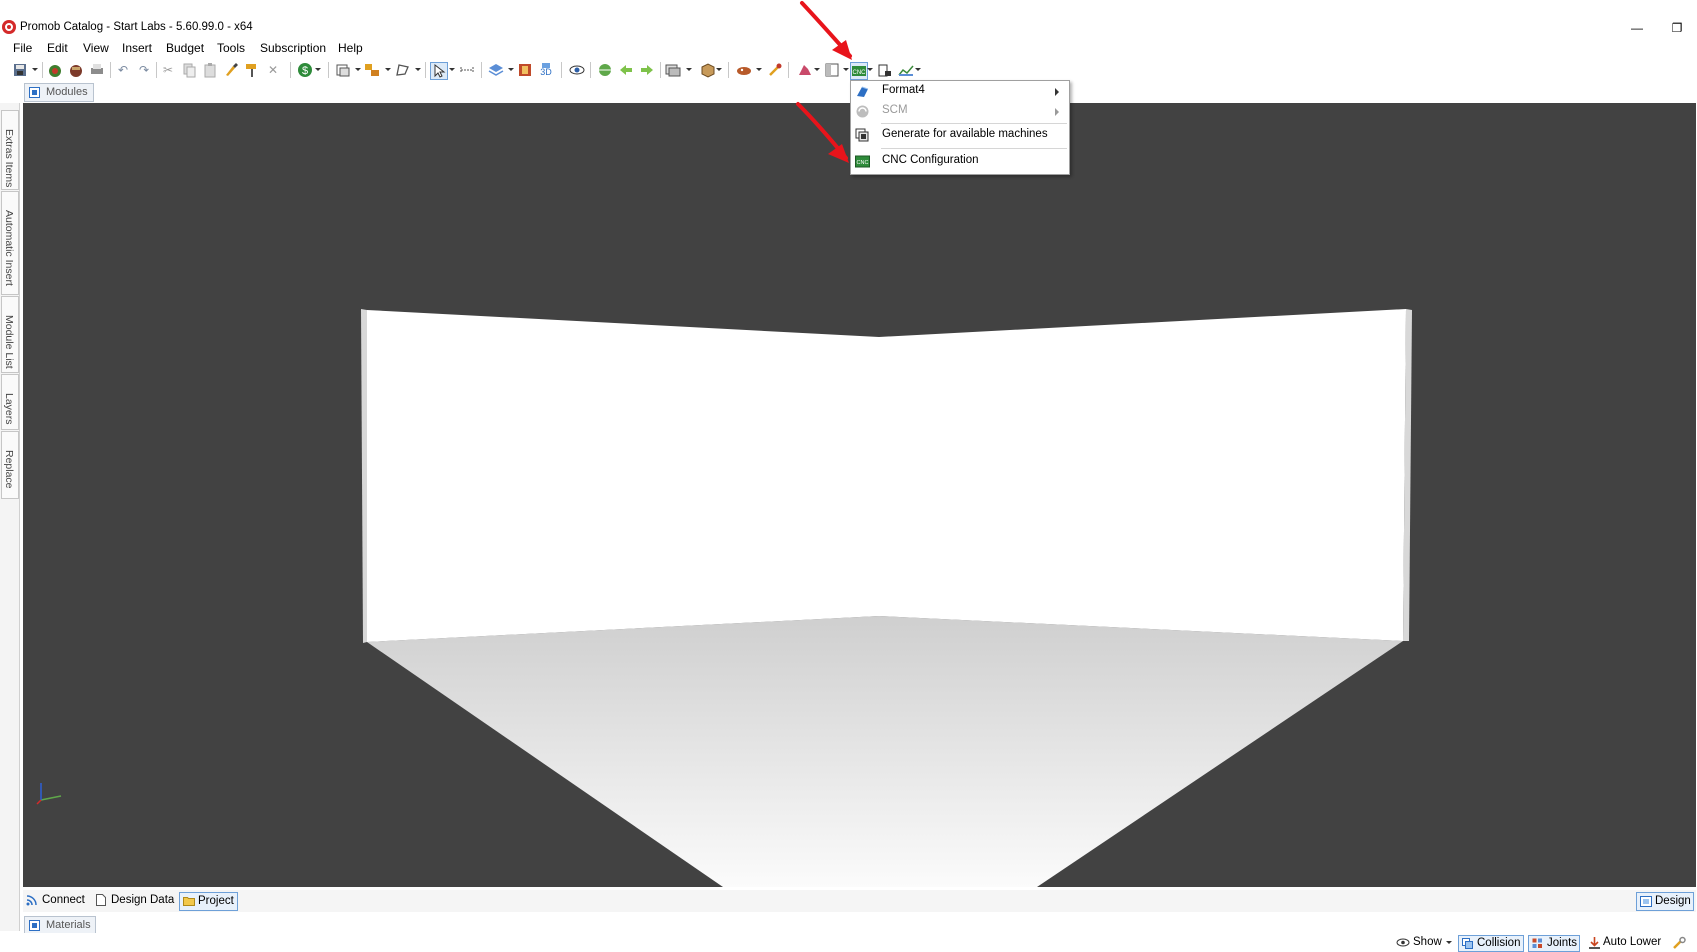  Describe the element at coordinates (689, 69) in the screenshot. I see `camera-dropdown-icon` at that location.